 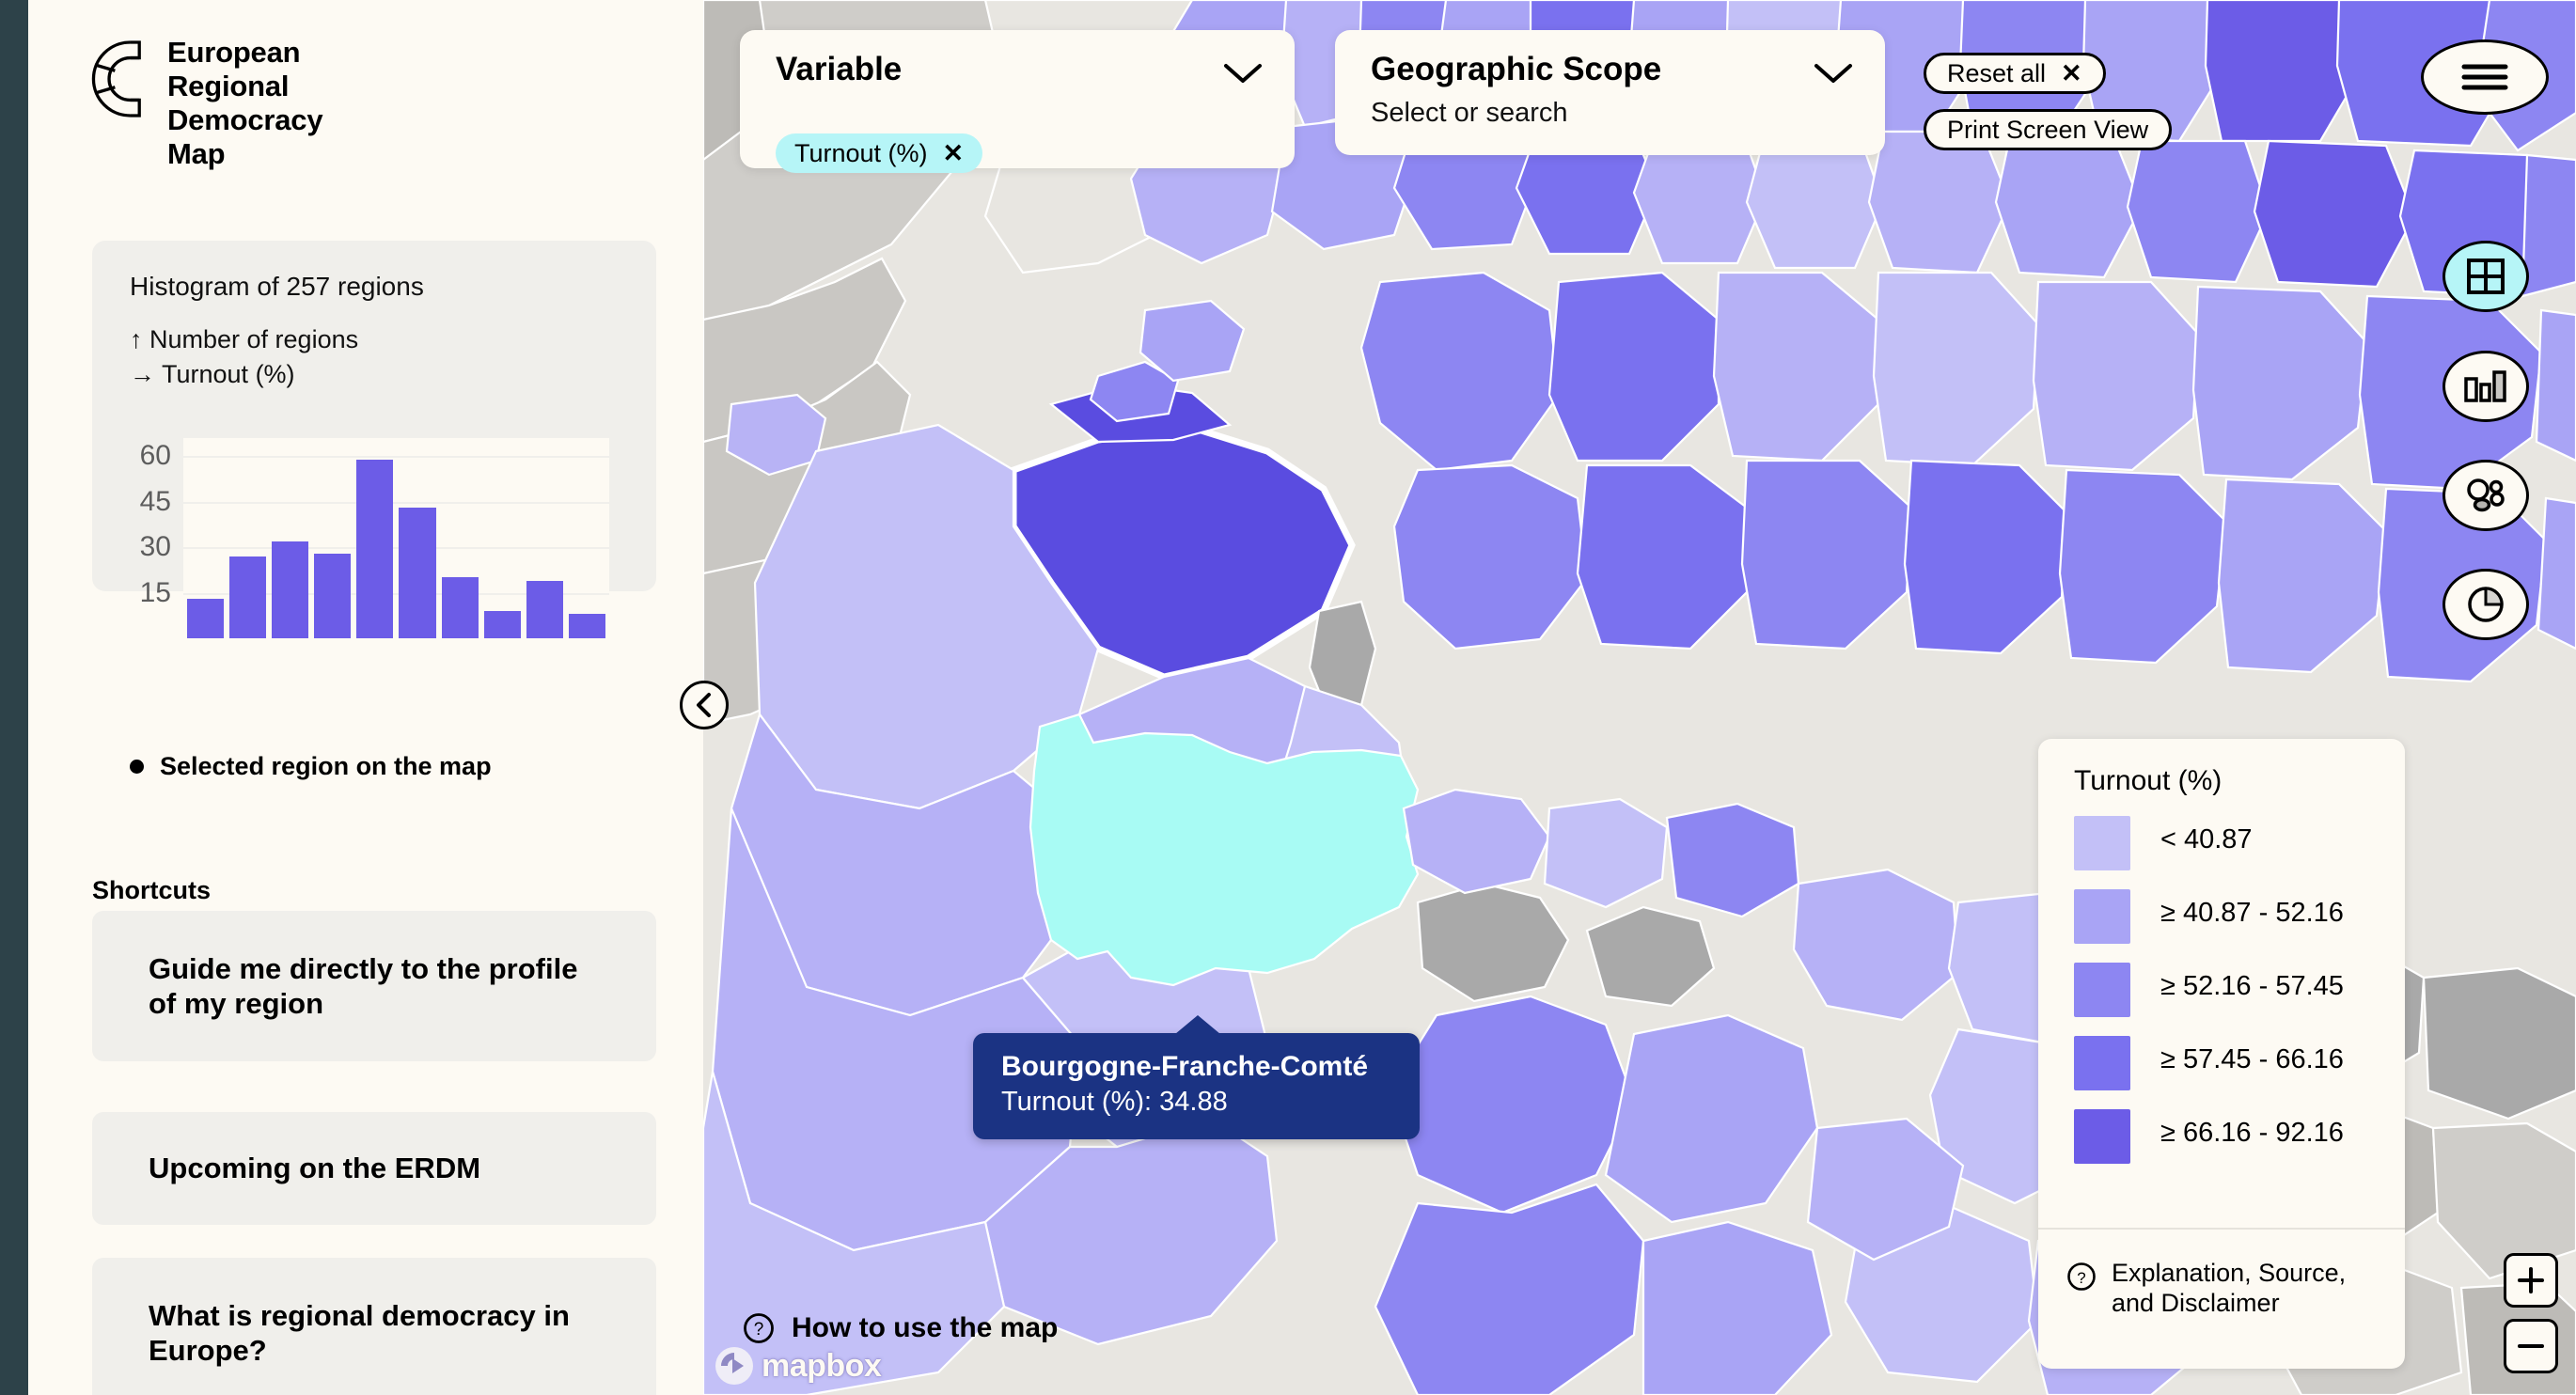 I want to click on bar-chart-icon, so click(x=2485, y=386).